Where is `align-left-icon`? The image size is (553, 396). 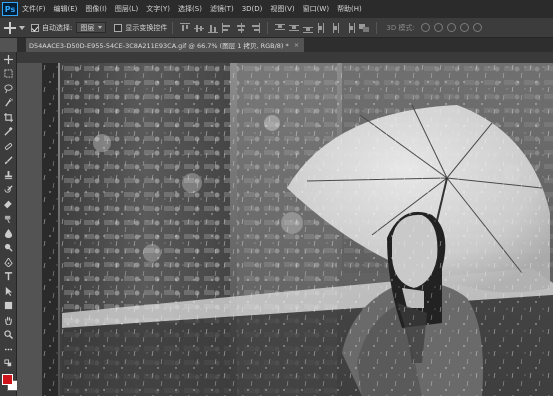
align-left-icon is located at coordinates (227, 27).